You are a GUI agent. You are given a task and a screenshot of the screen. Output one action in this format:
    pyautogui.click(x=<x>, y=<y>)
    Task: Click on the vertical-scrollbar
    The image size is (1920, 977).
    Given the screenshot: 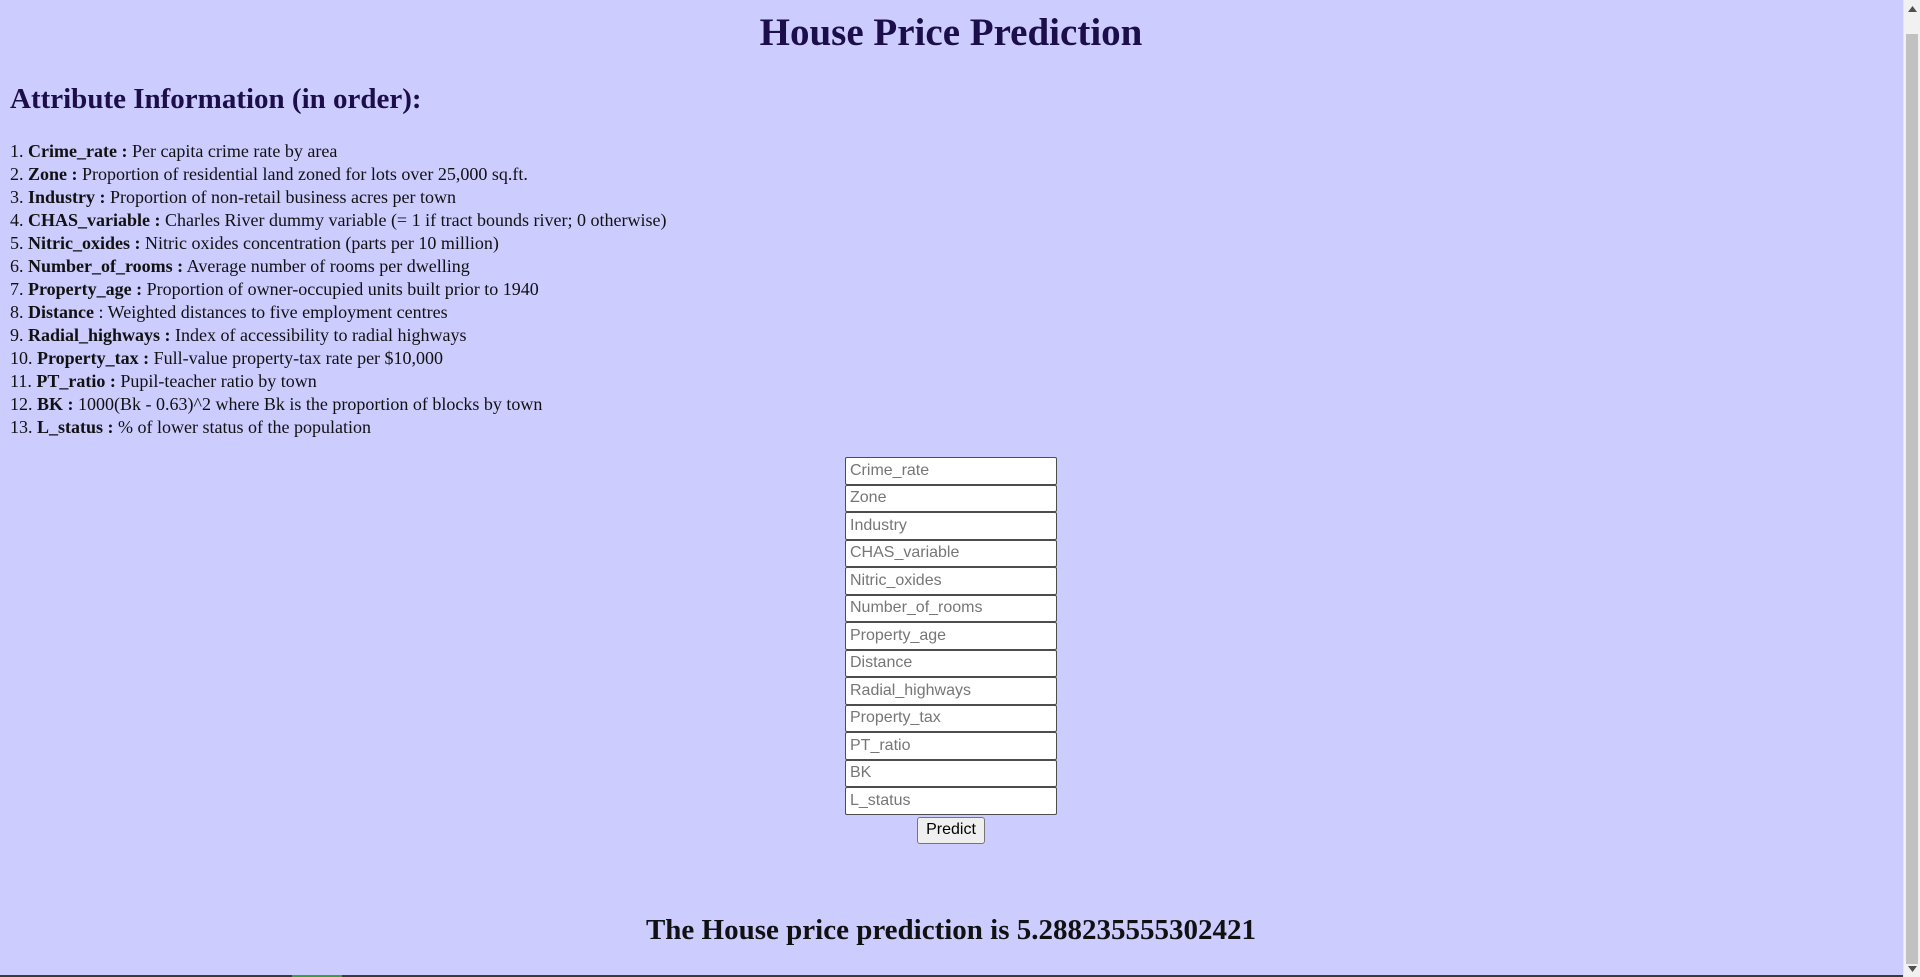 What is the action you would take?
    pyautogui.click(x=1911, y=488)
    